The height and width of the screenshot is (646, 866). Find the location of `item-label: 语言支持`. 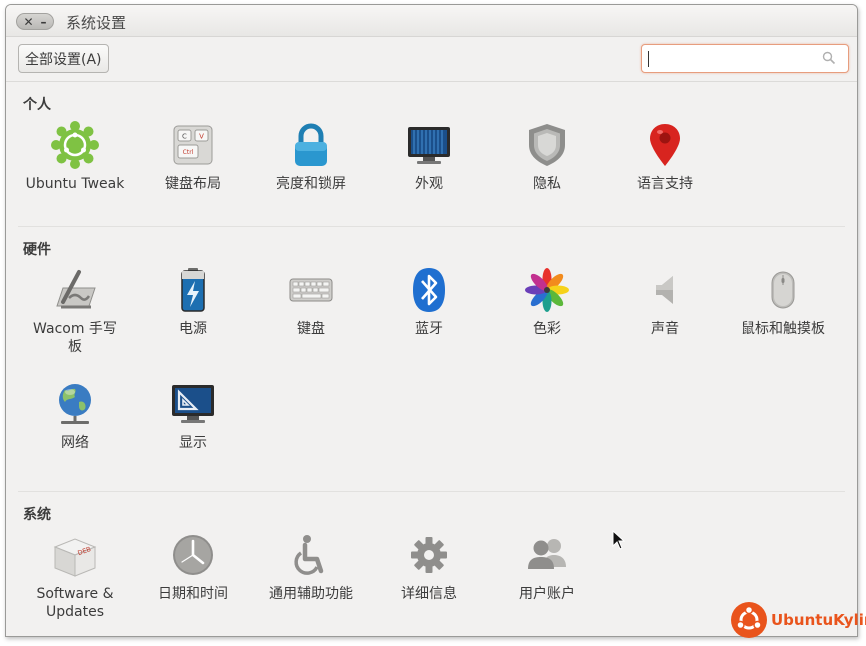

item-label: 语言支持 is located at coordinates (665, 184).